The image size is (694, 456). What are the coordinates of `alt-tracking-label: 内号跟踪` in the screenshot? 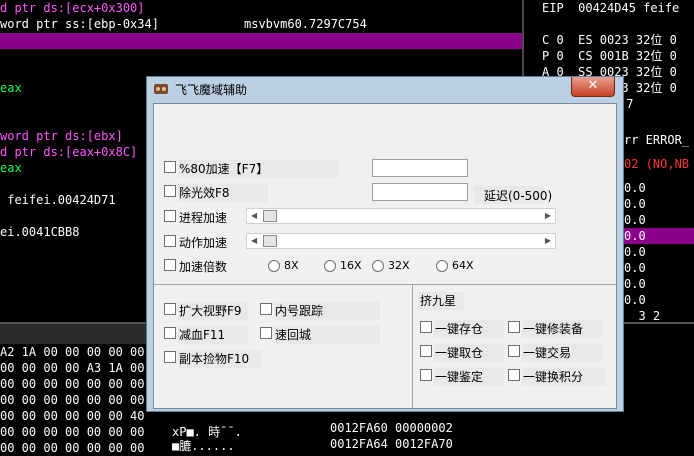 It's located at (299, 311).